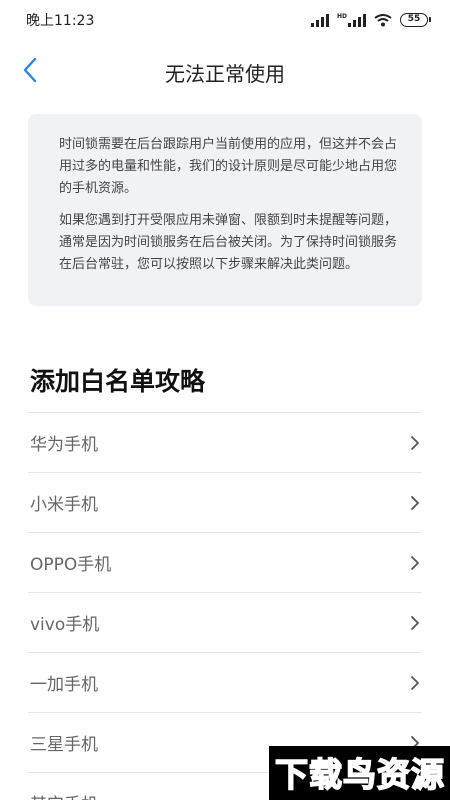  I want to click on list-item-oppo: OPPO手机, so click(225, 563).